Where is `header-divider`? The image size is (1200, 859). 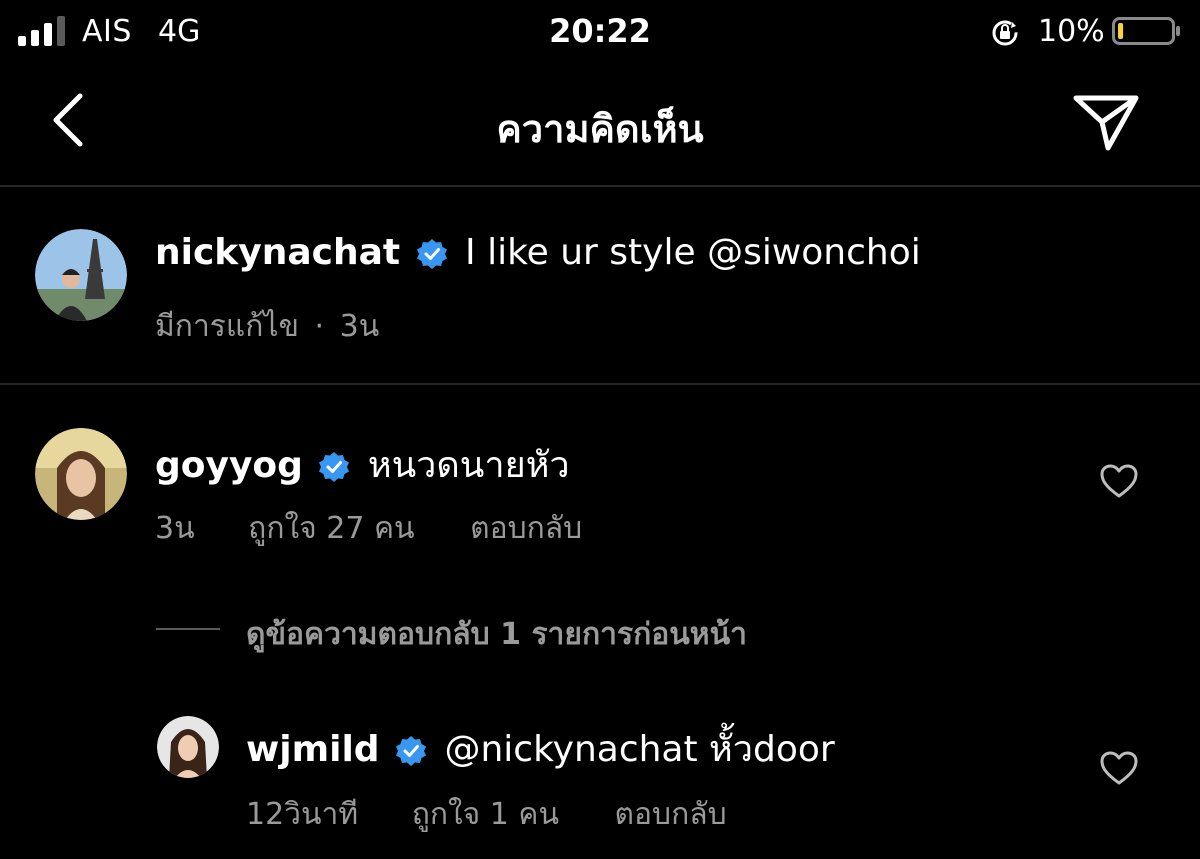
header-divider is located at coordinates (600, 186).